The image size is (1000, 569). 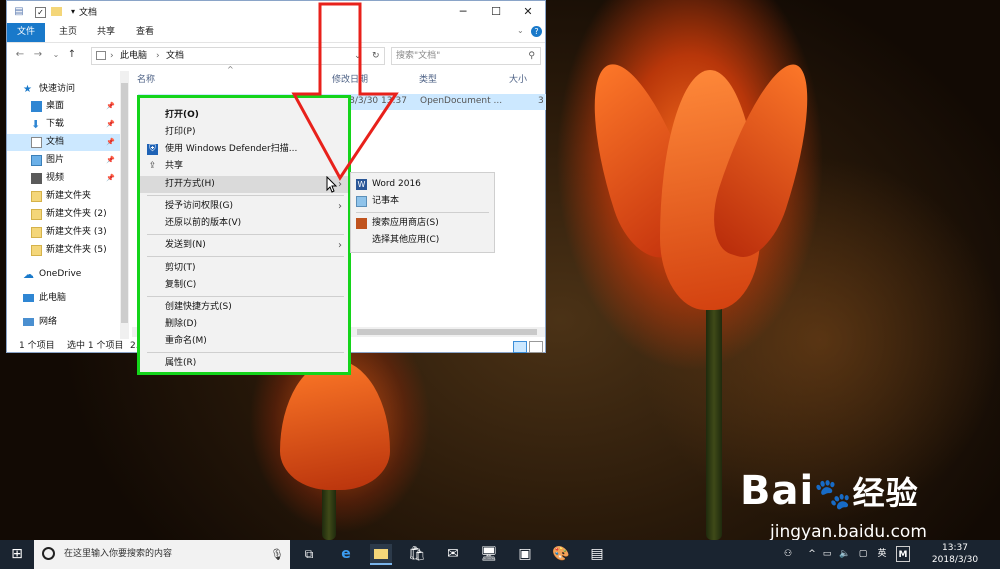 I want to click on nav-item-documents: 文档 📌, so click(x=64, y=142).